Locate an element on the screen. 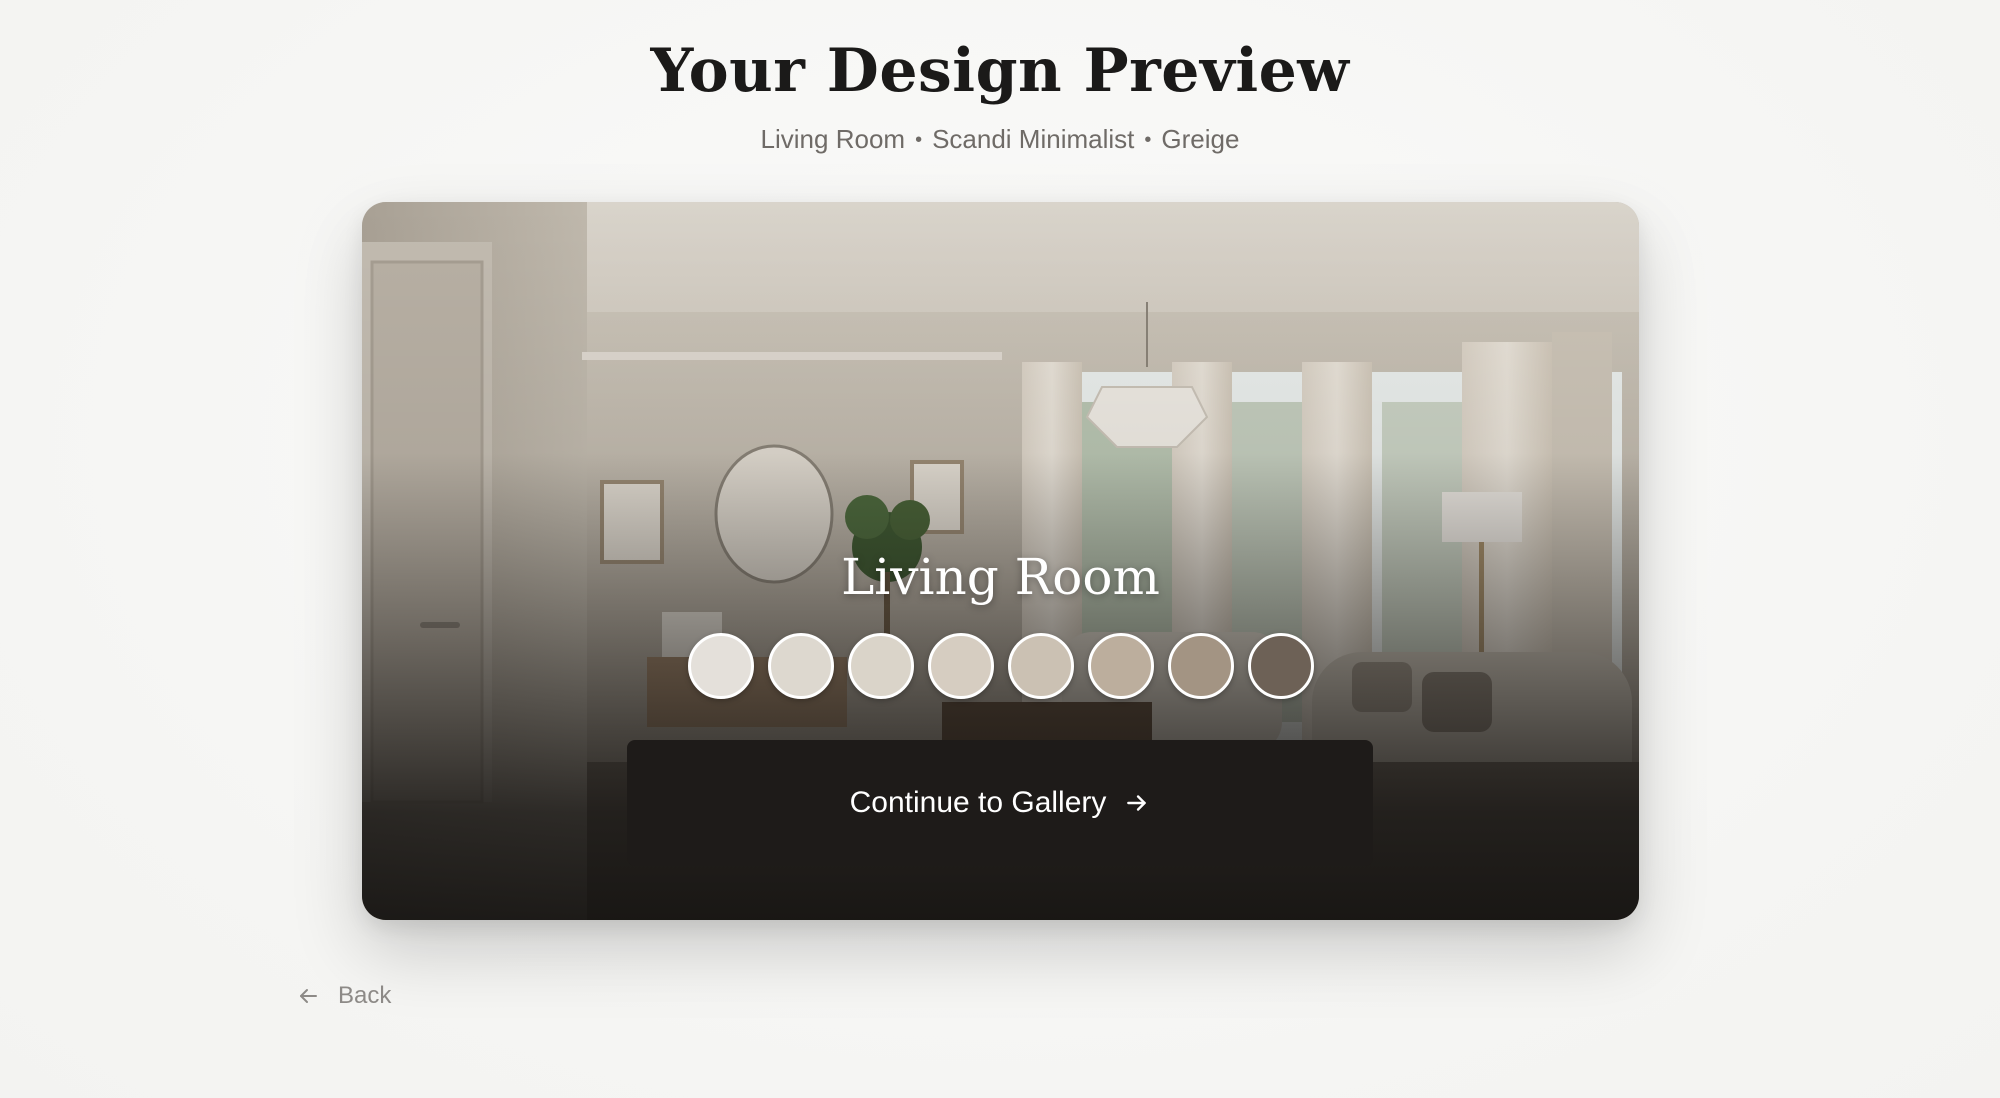 Image resolution: width=2000 pixels, height=1098 pixels. back-label: Back is located at coordinates (365, 995).